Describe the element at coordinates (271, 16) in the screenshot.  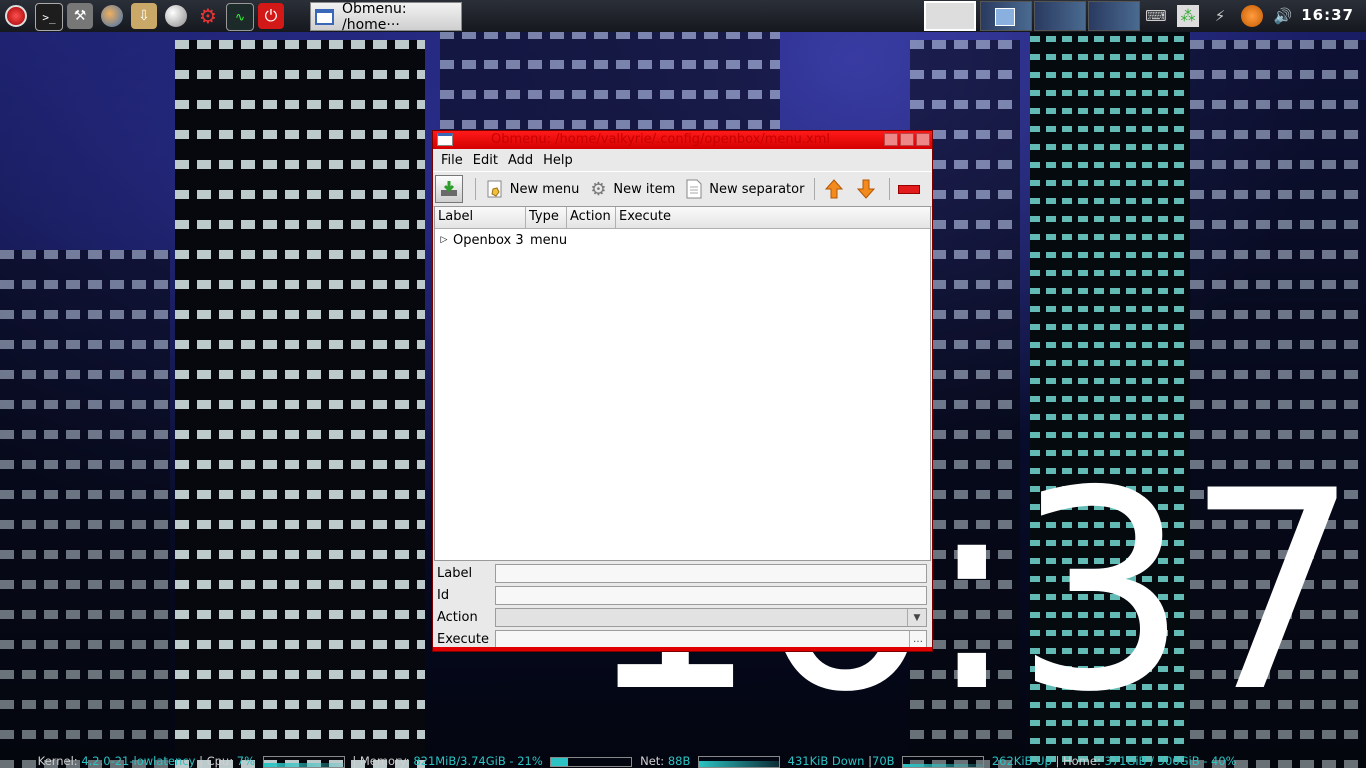
I see `power-icon: ⏻` at that location.